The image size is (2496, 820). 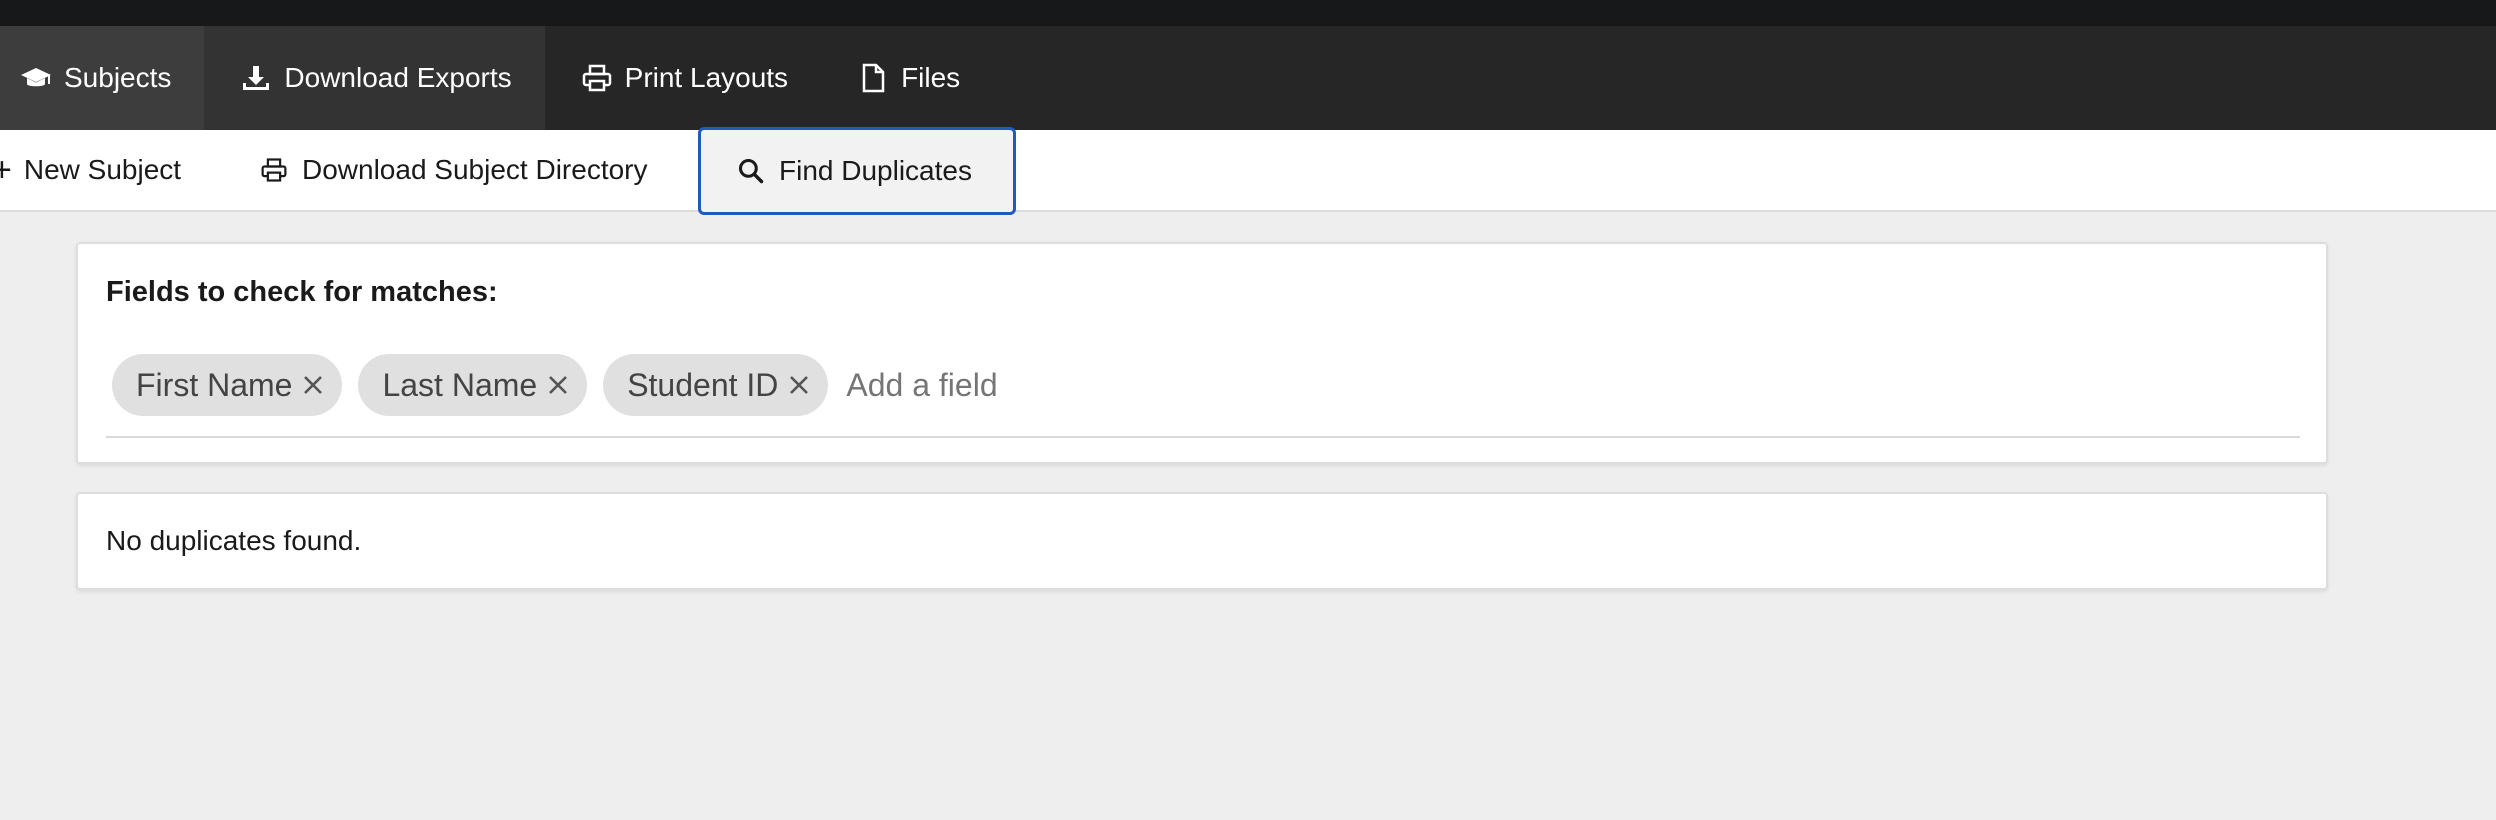 What do you see at coordinates (706, 77) in the screenshot?
I see `tab-print-layouts-label: Print Layouts` at bounding box center [706, 77].